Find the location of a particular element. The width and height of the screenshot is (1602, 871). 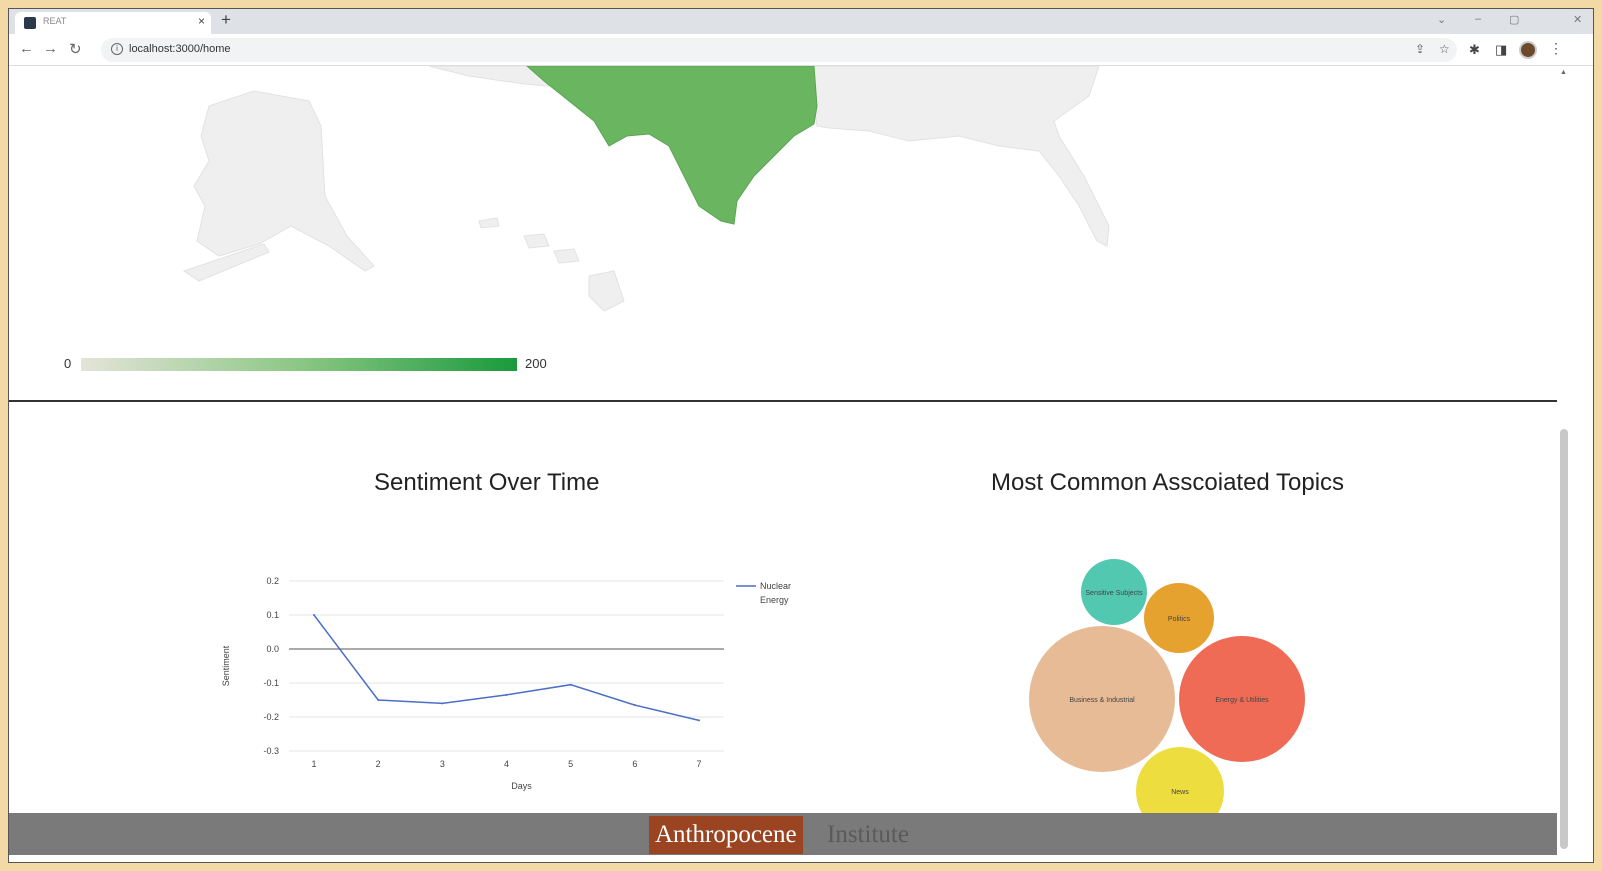

tab-title: REAT is located at coordinates (55, 21).